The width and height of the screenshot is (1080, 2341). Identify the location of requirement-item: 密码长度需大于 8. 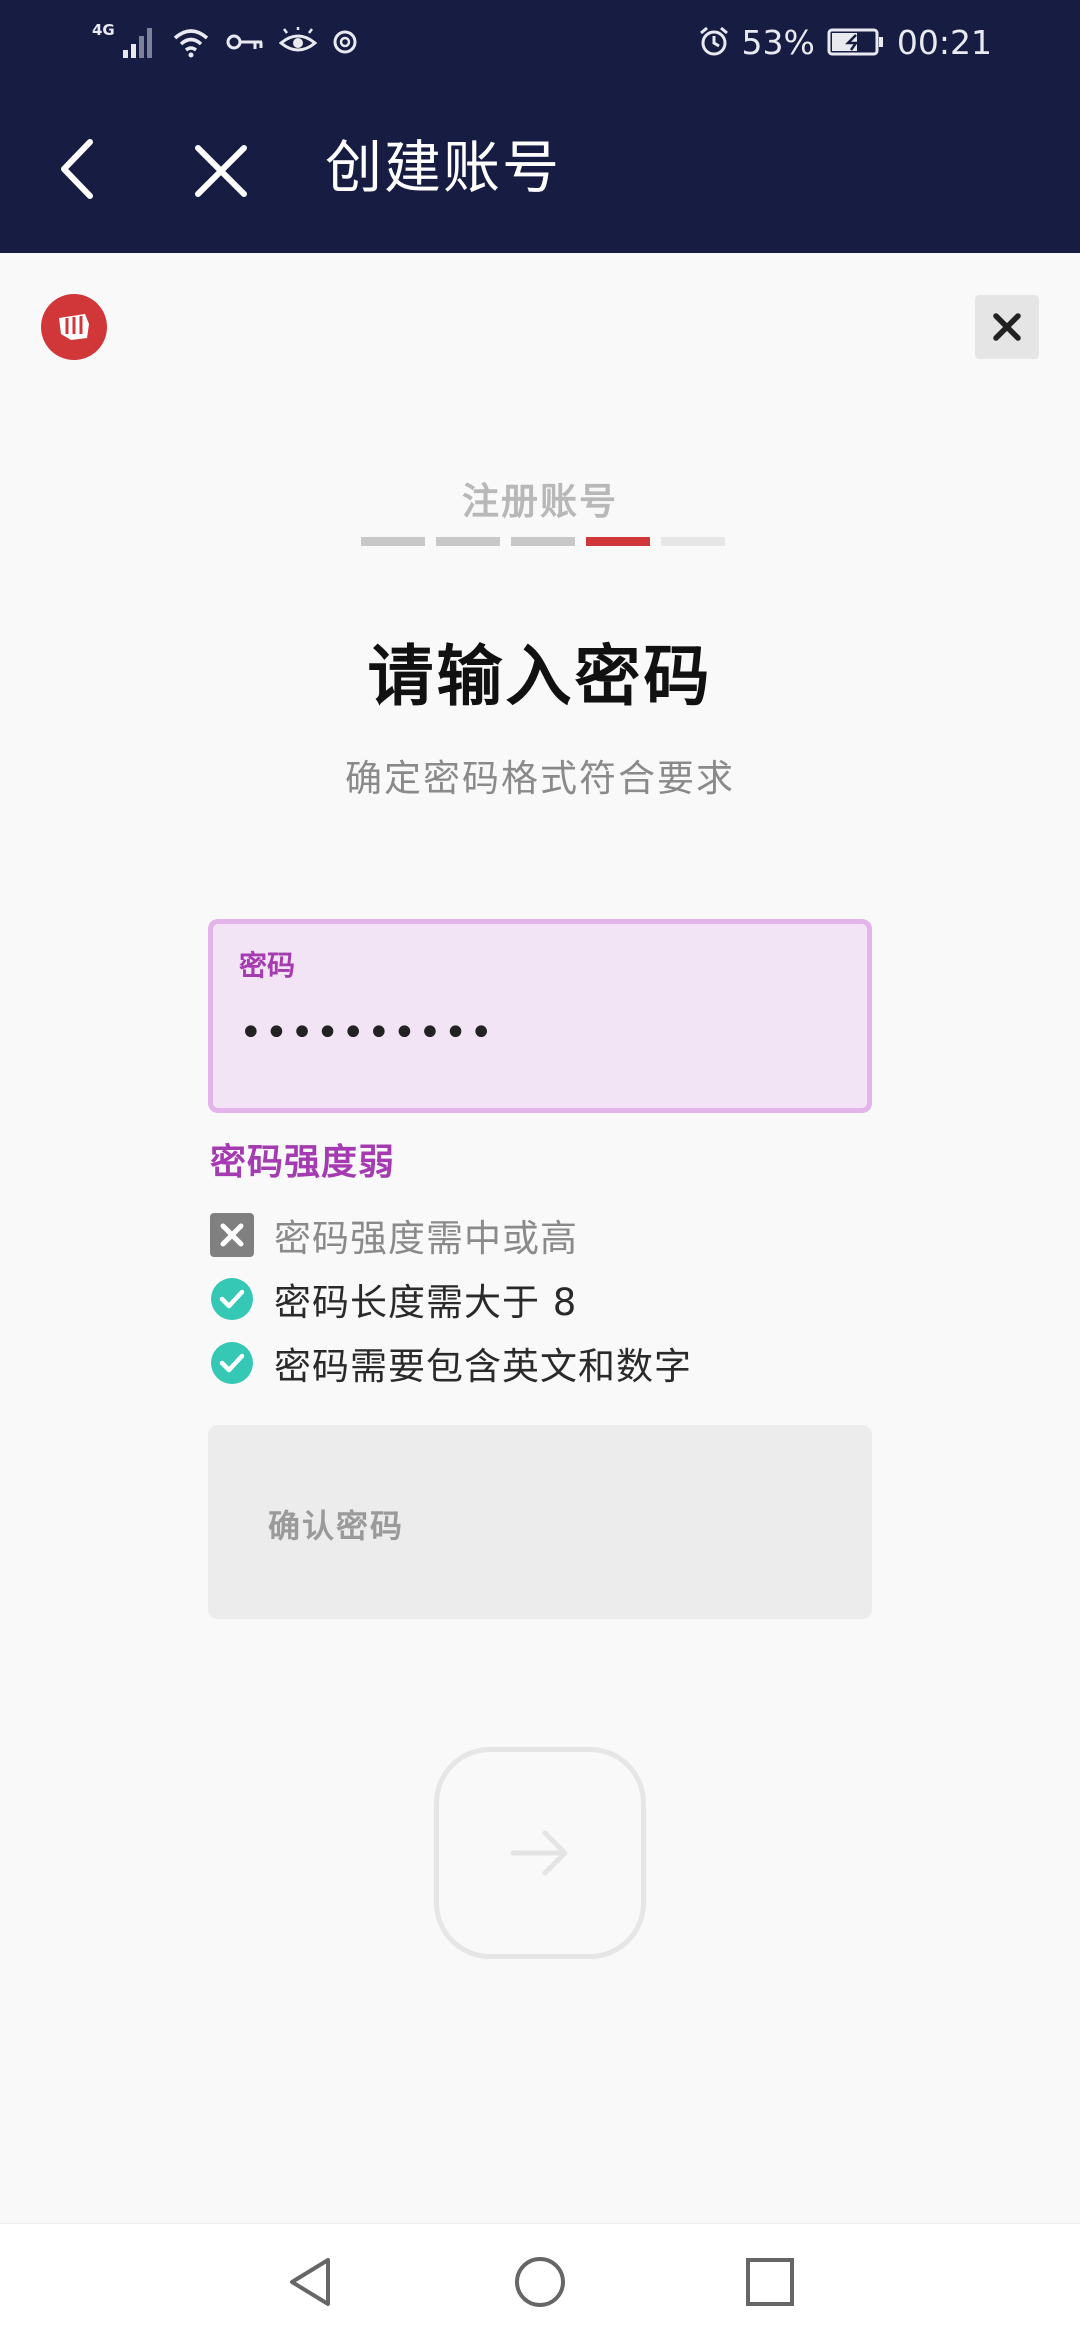
(451, 1299).